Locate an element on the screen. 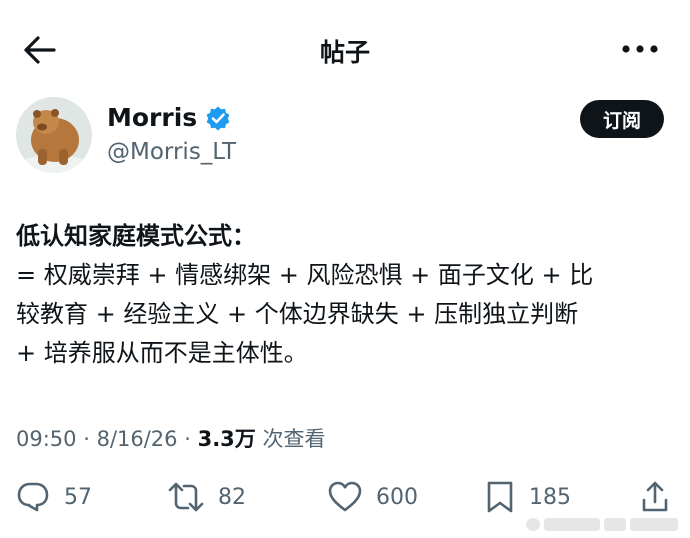  post-meta: 09:50 · 8/16/26 · 3.3万 次查看 is located at coordinates (170, 438).